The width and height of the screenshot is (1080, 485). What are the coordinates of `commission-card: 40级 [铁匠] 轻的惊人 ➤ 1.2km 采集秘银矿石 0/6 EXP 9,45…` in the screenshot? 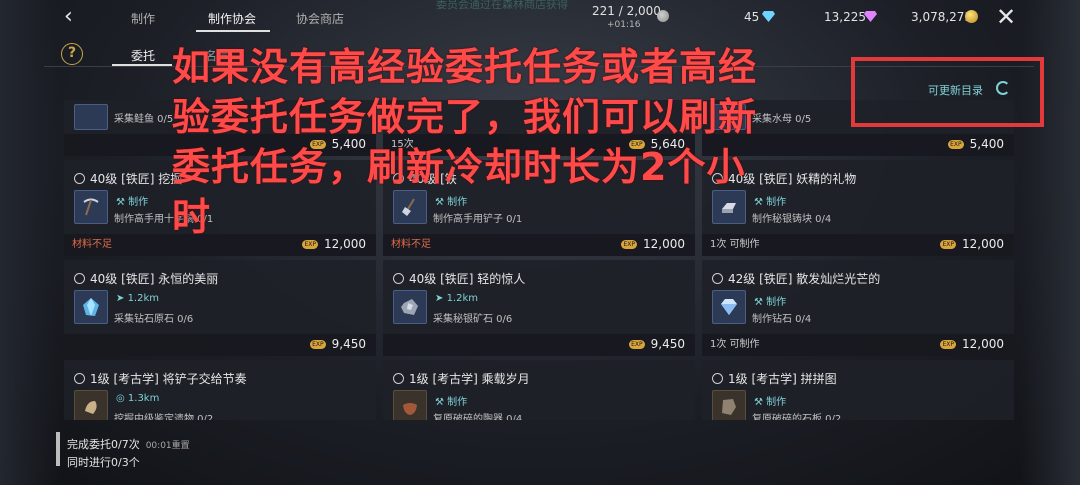 It's located at (539, 308).